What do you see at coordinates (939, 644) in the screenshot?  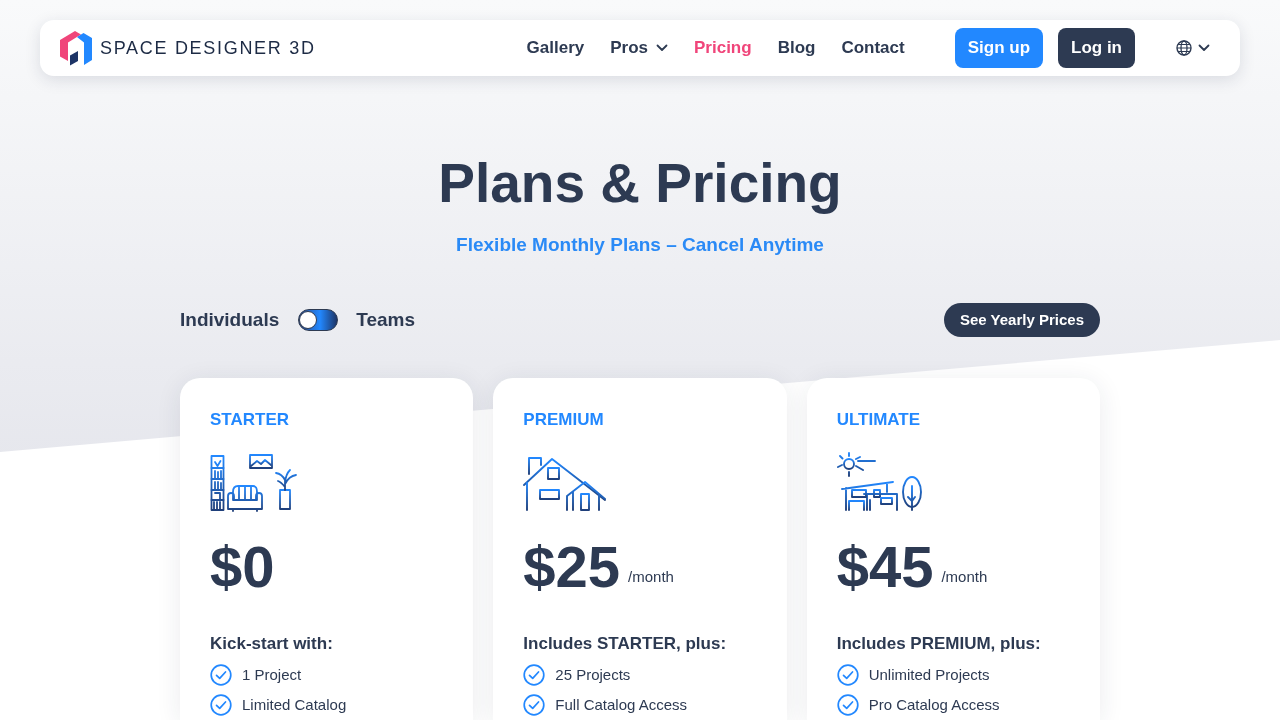 I see `features-heading: Includes PREMIUM, plus:` at bounding box center [939, 644].